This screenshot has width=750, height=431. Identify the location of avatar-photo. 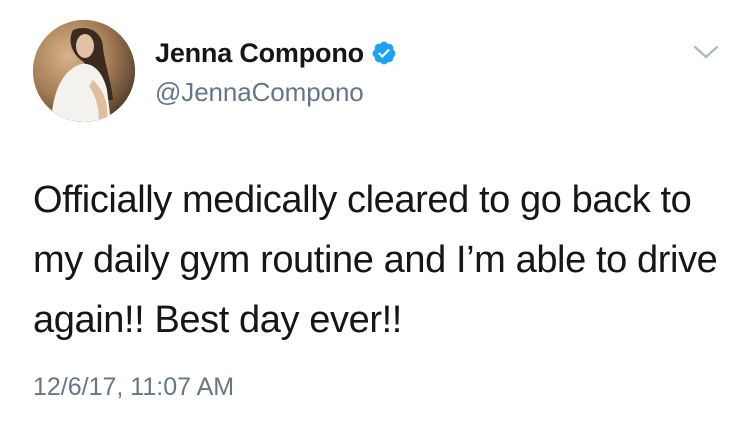
(84, 71).